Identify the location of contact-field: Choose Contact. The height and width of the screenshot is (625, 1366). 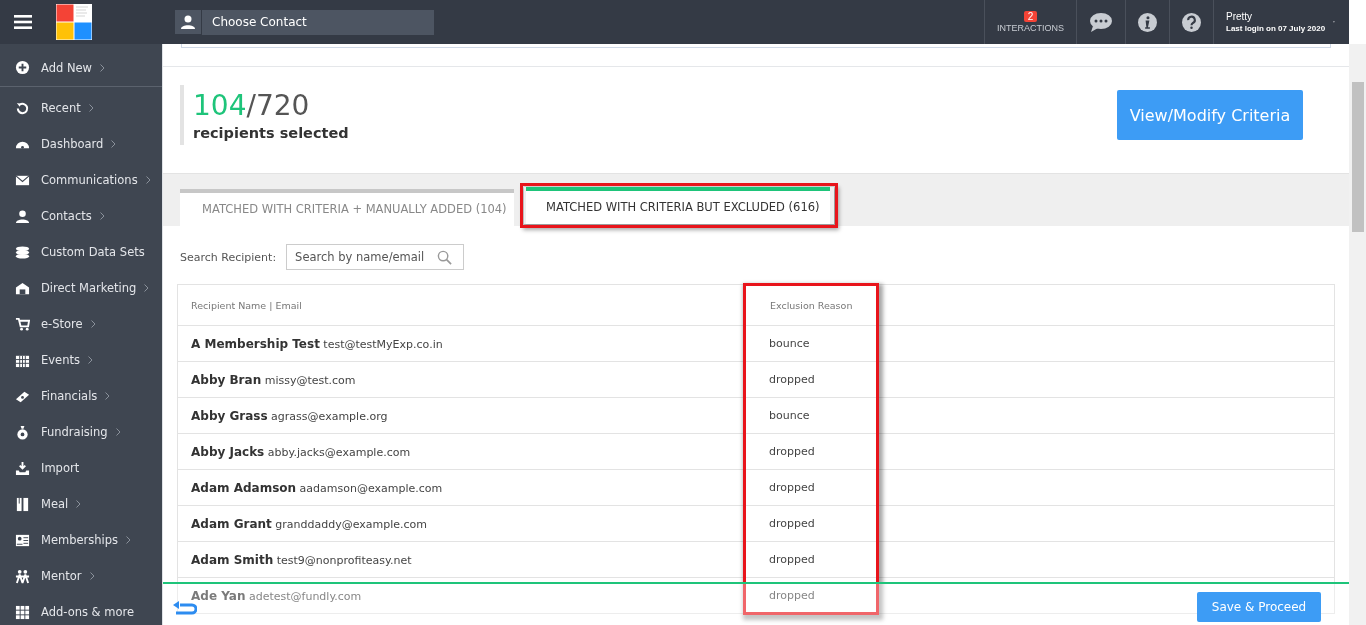
(318, 22).